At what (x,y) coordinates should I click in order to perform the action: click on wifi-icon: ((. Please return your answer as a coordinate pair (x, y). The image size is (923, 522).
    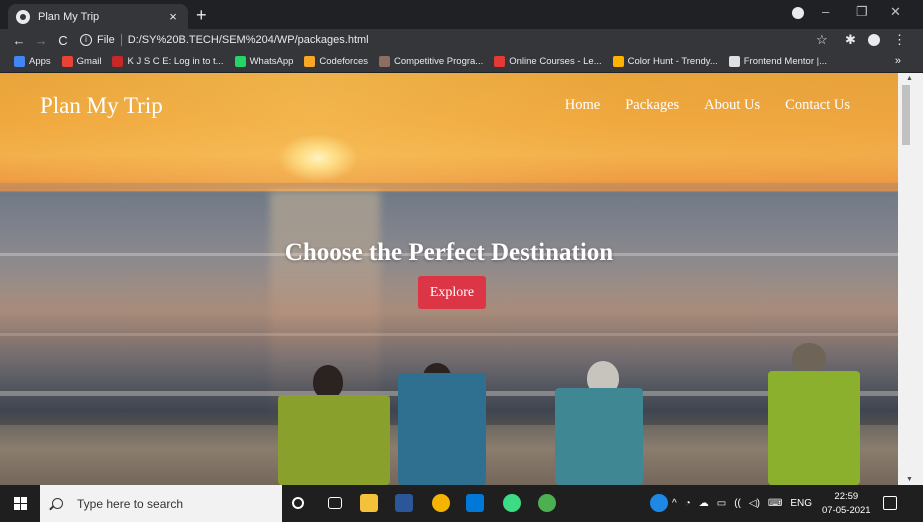
    Looking at the image, I should click on (737, 503).